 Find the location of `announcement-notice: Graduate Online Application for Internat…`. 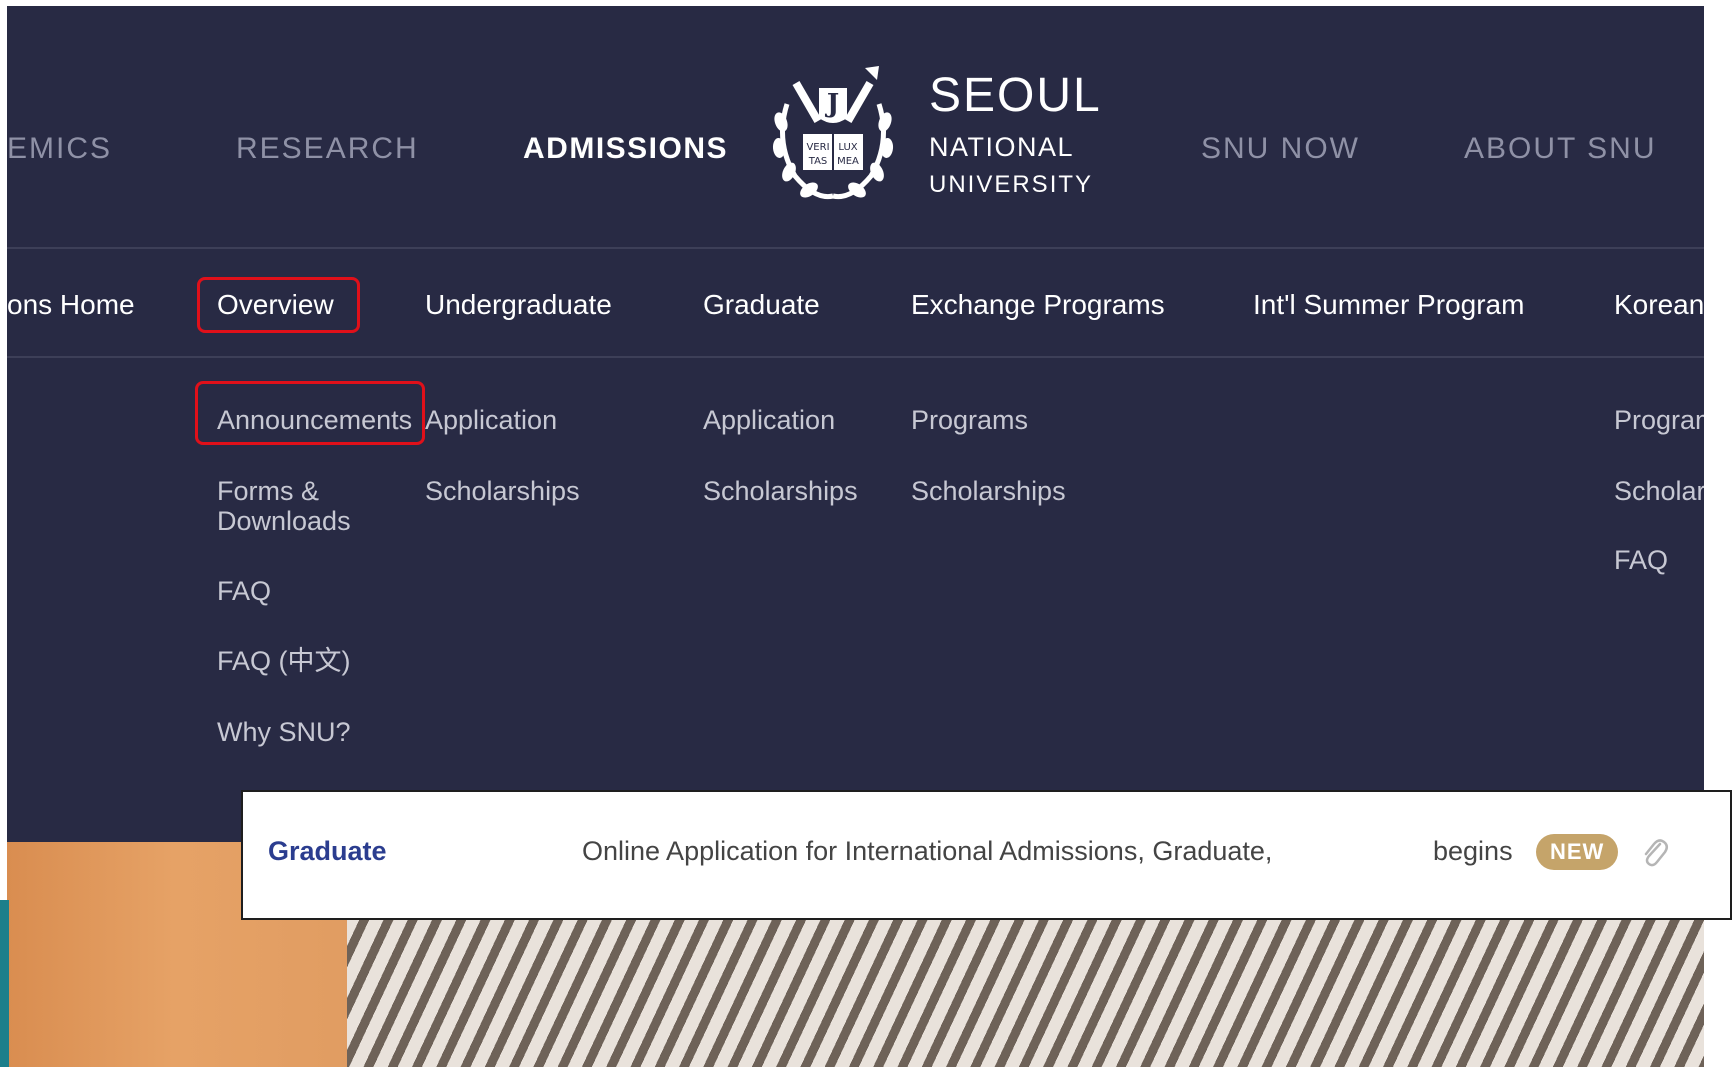

announcement-notice: Graduate Online Application for Internat… is located at coordinates (986, 855).